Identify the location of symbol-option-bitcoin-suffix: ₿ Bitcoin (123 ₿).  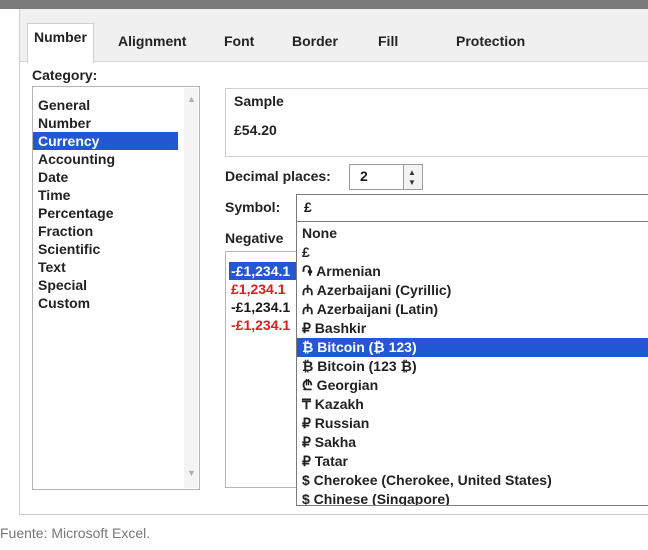
(472, 366).